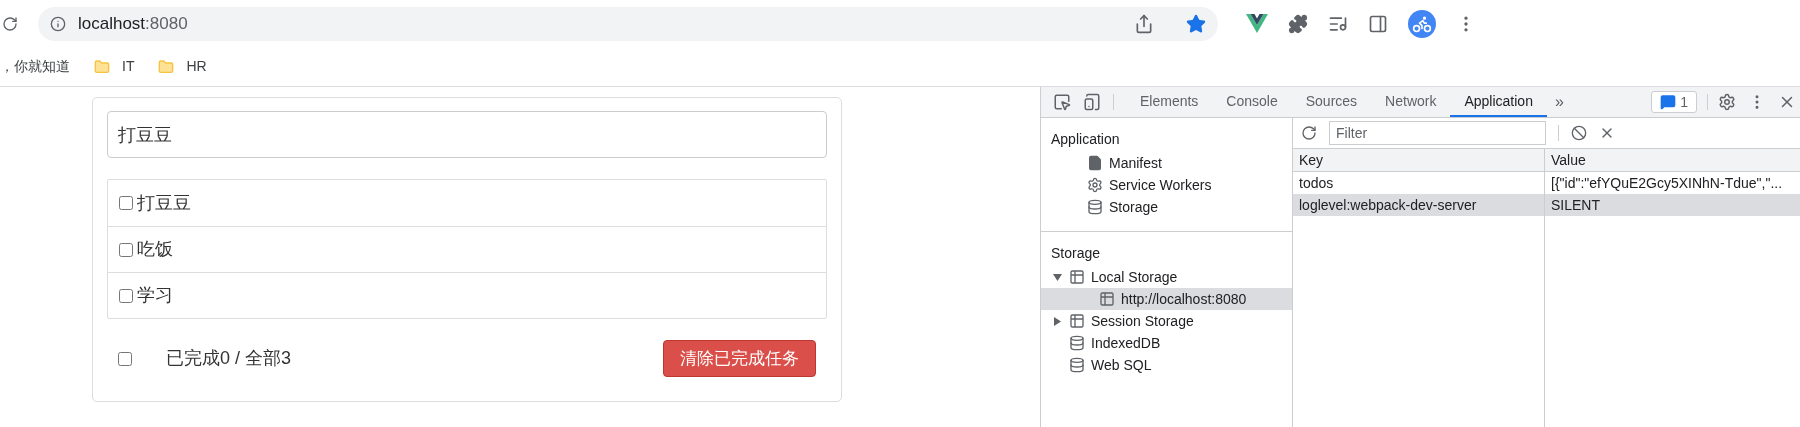 This screenshot has width=1800, height=427. Describe the element at coordinates (739, 358) in the screenshot. I see `clear-completed-button: 清除已完成任务` at that location.